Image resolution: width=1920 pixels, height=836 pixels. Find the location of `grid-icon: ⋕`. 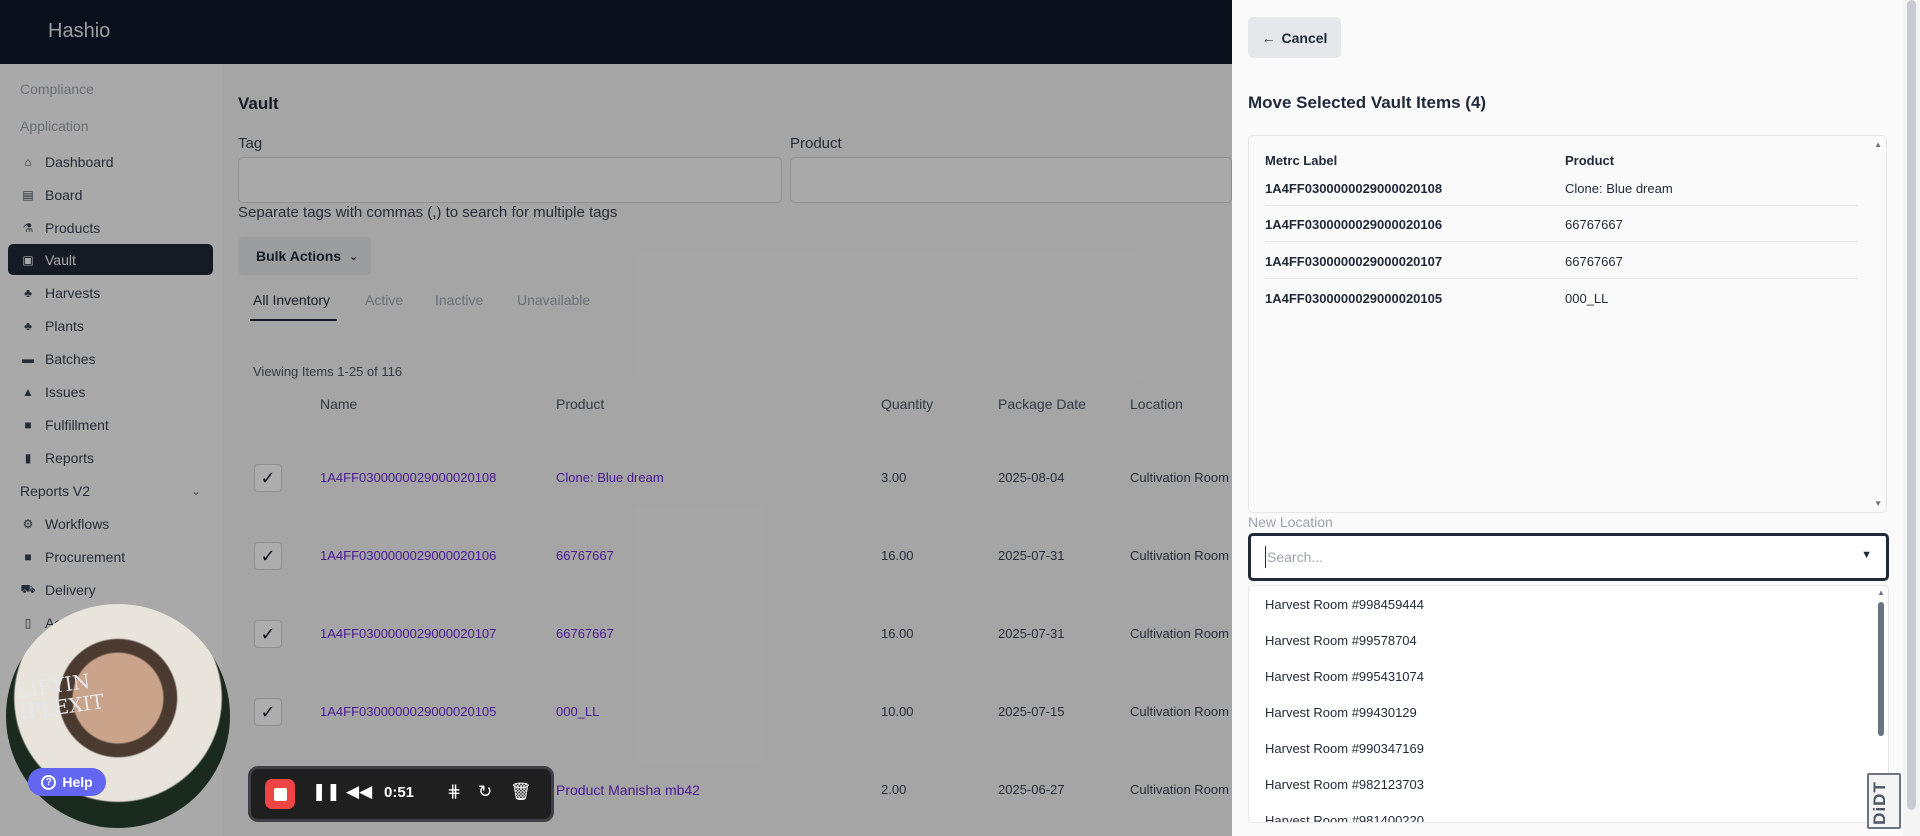

grid-icon: ⋕ is located at coordinates (454, 791).